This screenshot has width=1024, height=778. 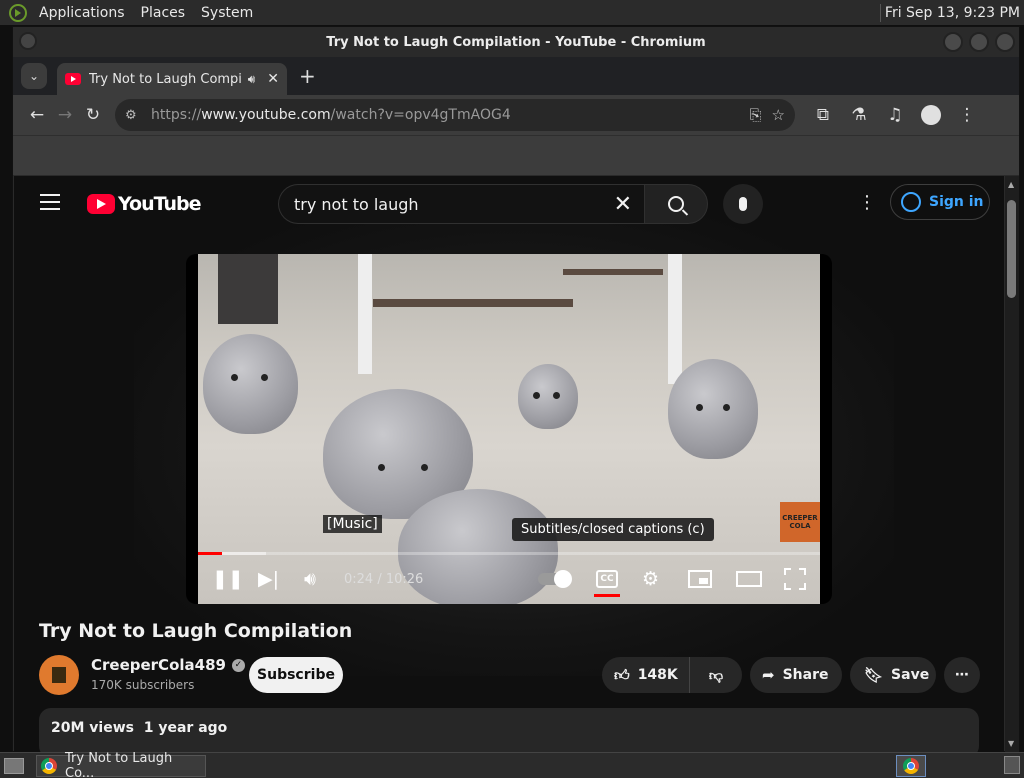 I want to click on workspace-switcher, so click(x=1012, y=765).